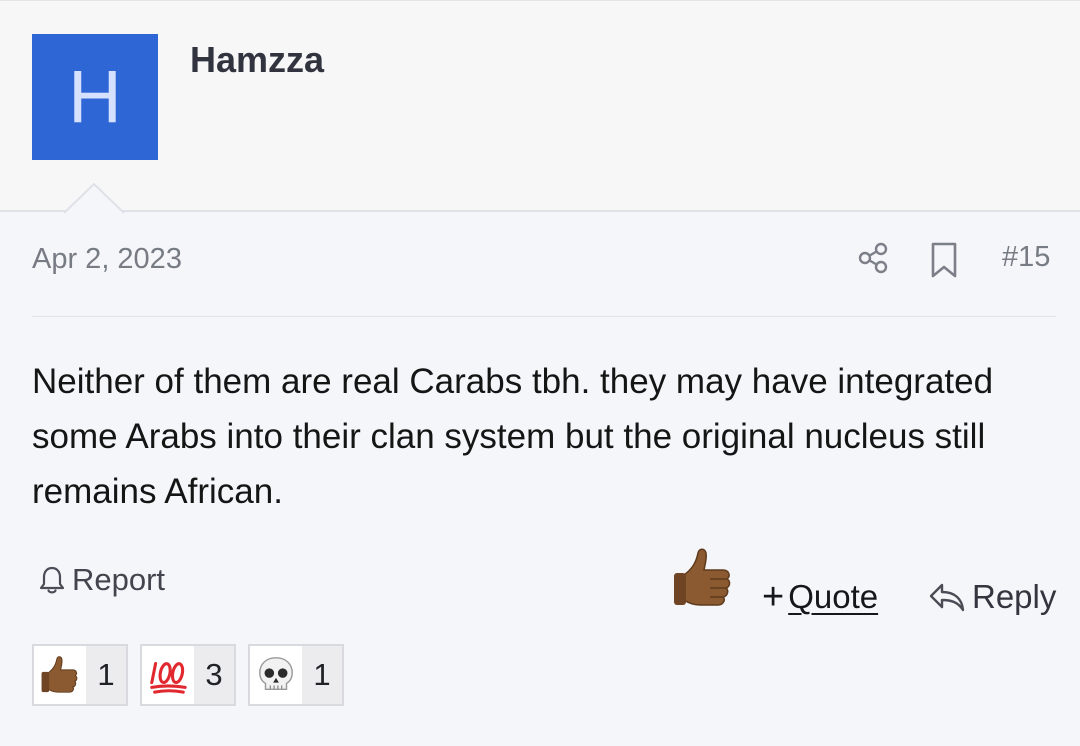  Describe the element at coordinates (833, 596) in the screenshot. I see `quote-label: Quote` at that location.